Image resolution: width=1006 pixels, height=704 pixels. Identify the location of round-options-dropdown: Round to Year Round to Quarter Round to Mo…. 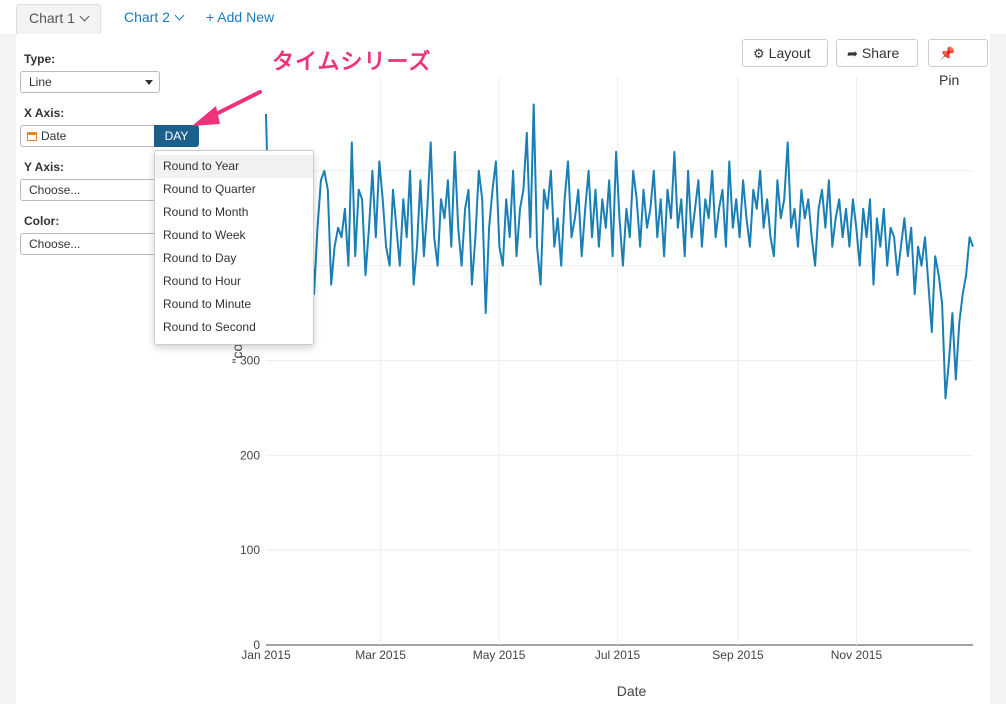
(234, 247).